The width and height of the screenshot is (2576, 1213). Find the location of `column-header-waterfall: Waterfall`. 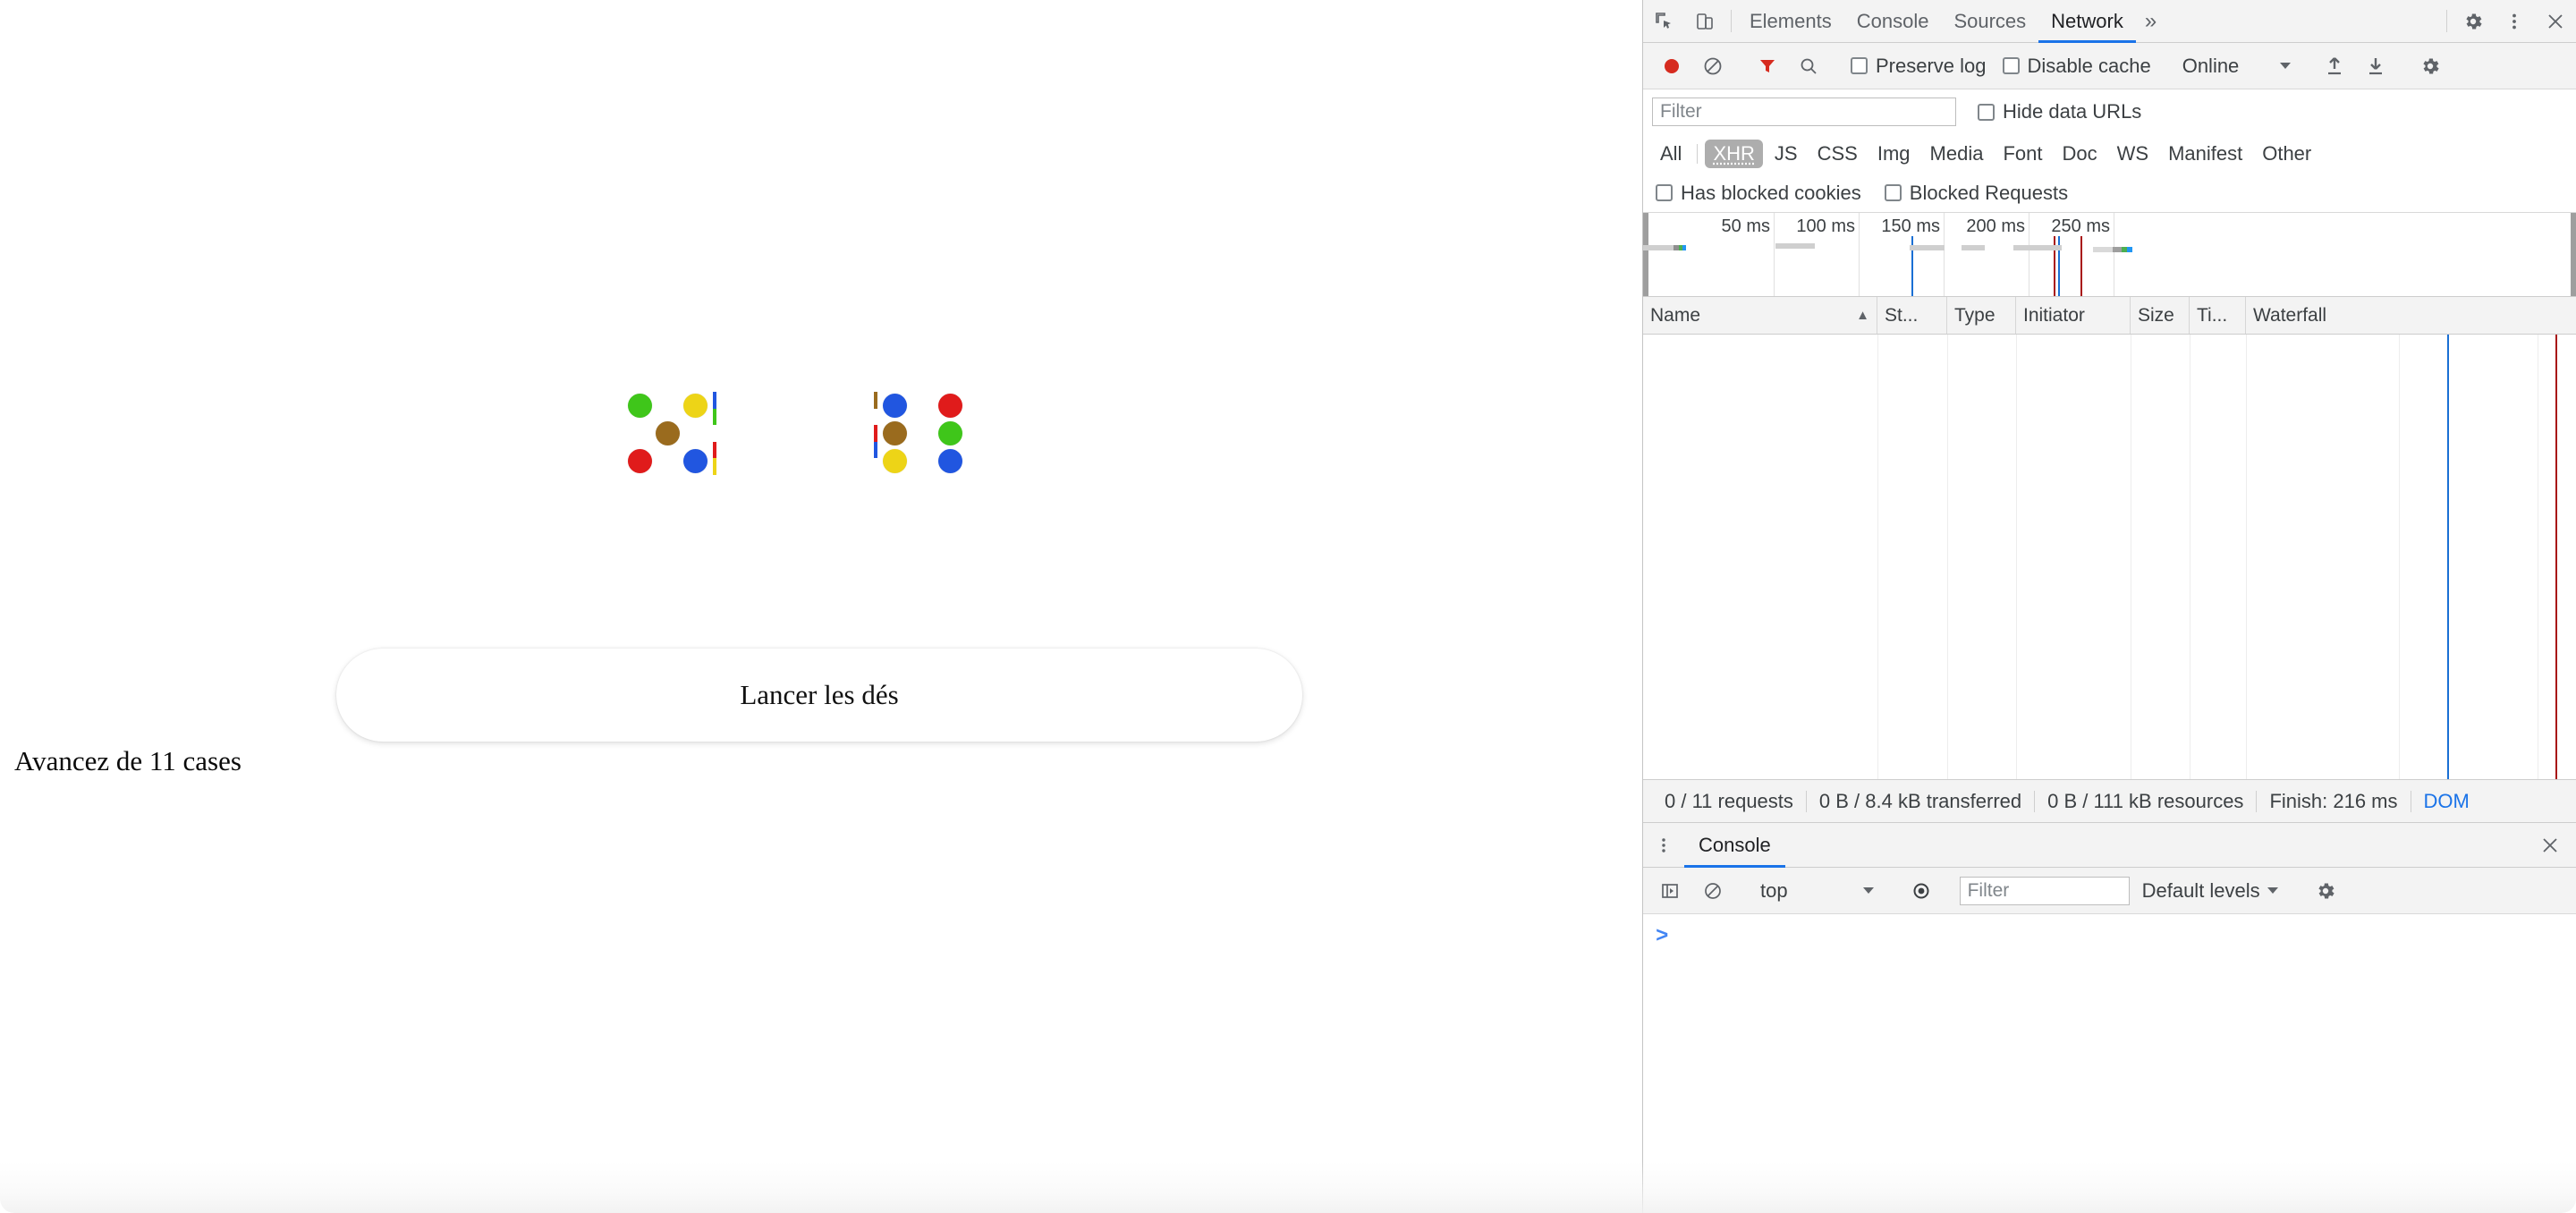

column-header-waterfall: Waterfall is located at coordinates (2411, 315).